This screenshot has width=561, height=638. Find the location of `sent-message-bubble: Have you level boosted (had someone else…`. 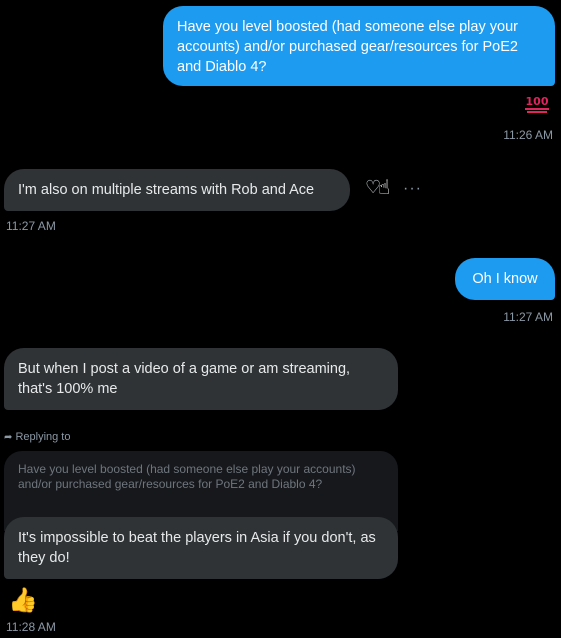

sent-message-bubble: Have you level boosted (had someone else… is located at coordinates (359, 46).